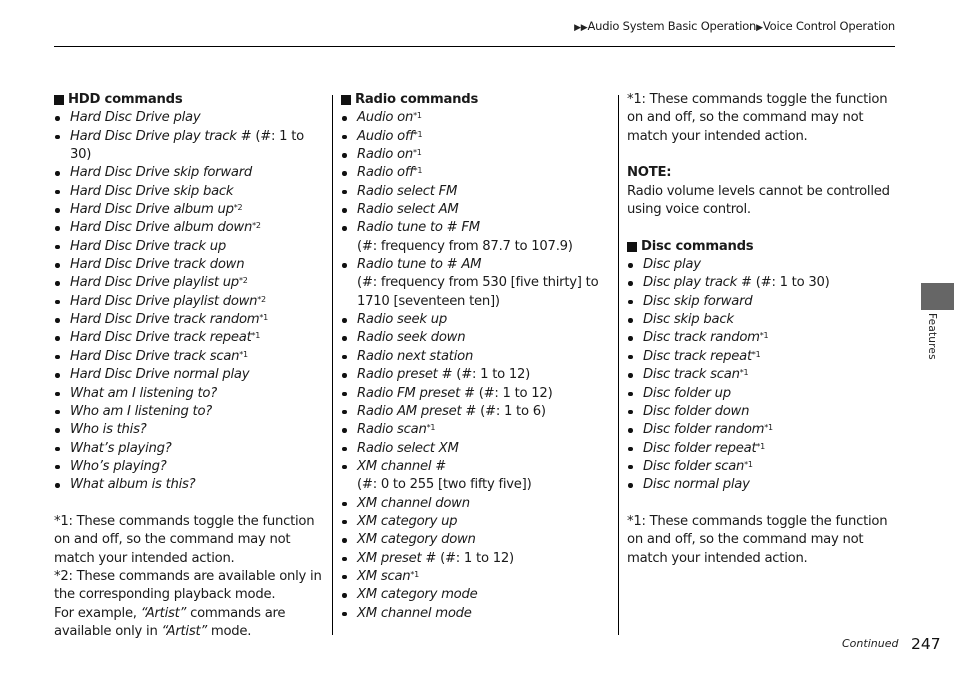 This screenshot has height=674, width=954. Describe the element at coordinates (409, 393) in the screenshot. I see `command-text: Radio FM preset` at that location.